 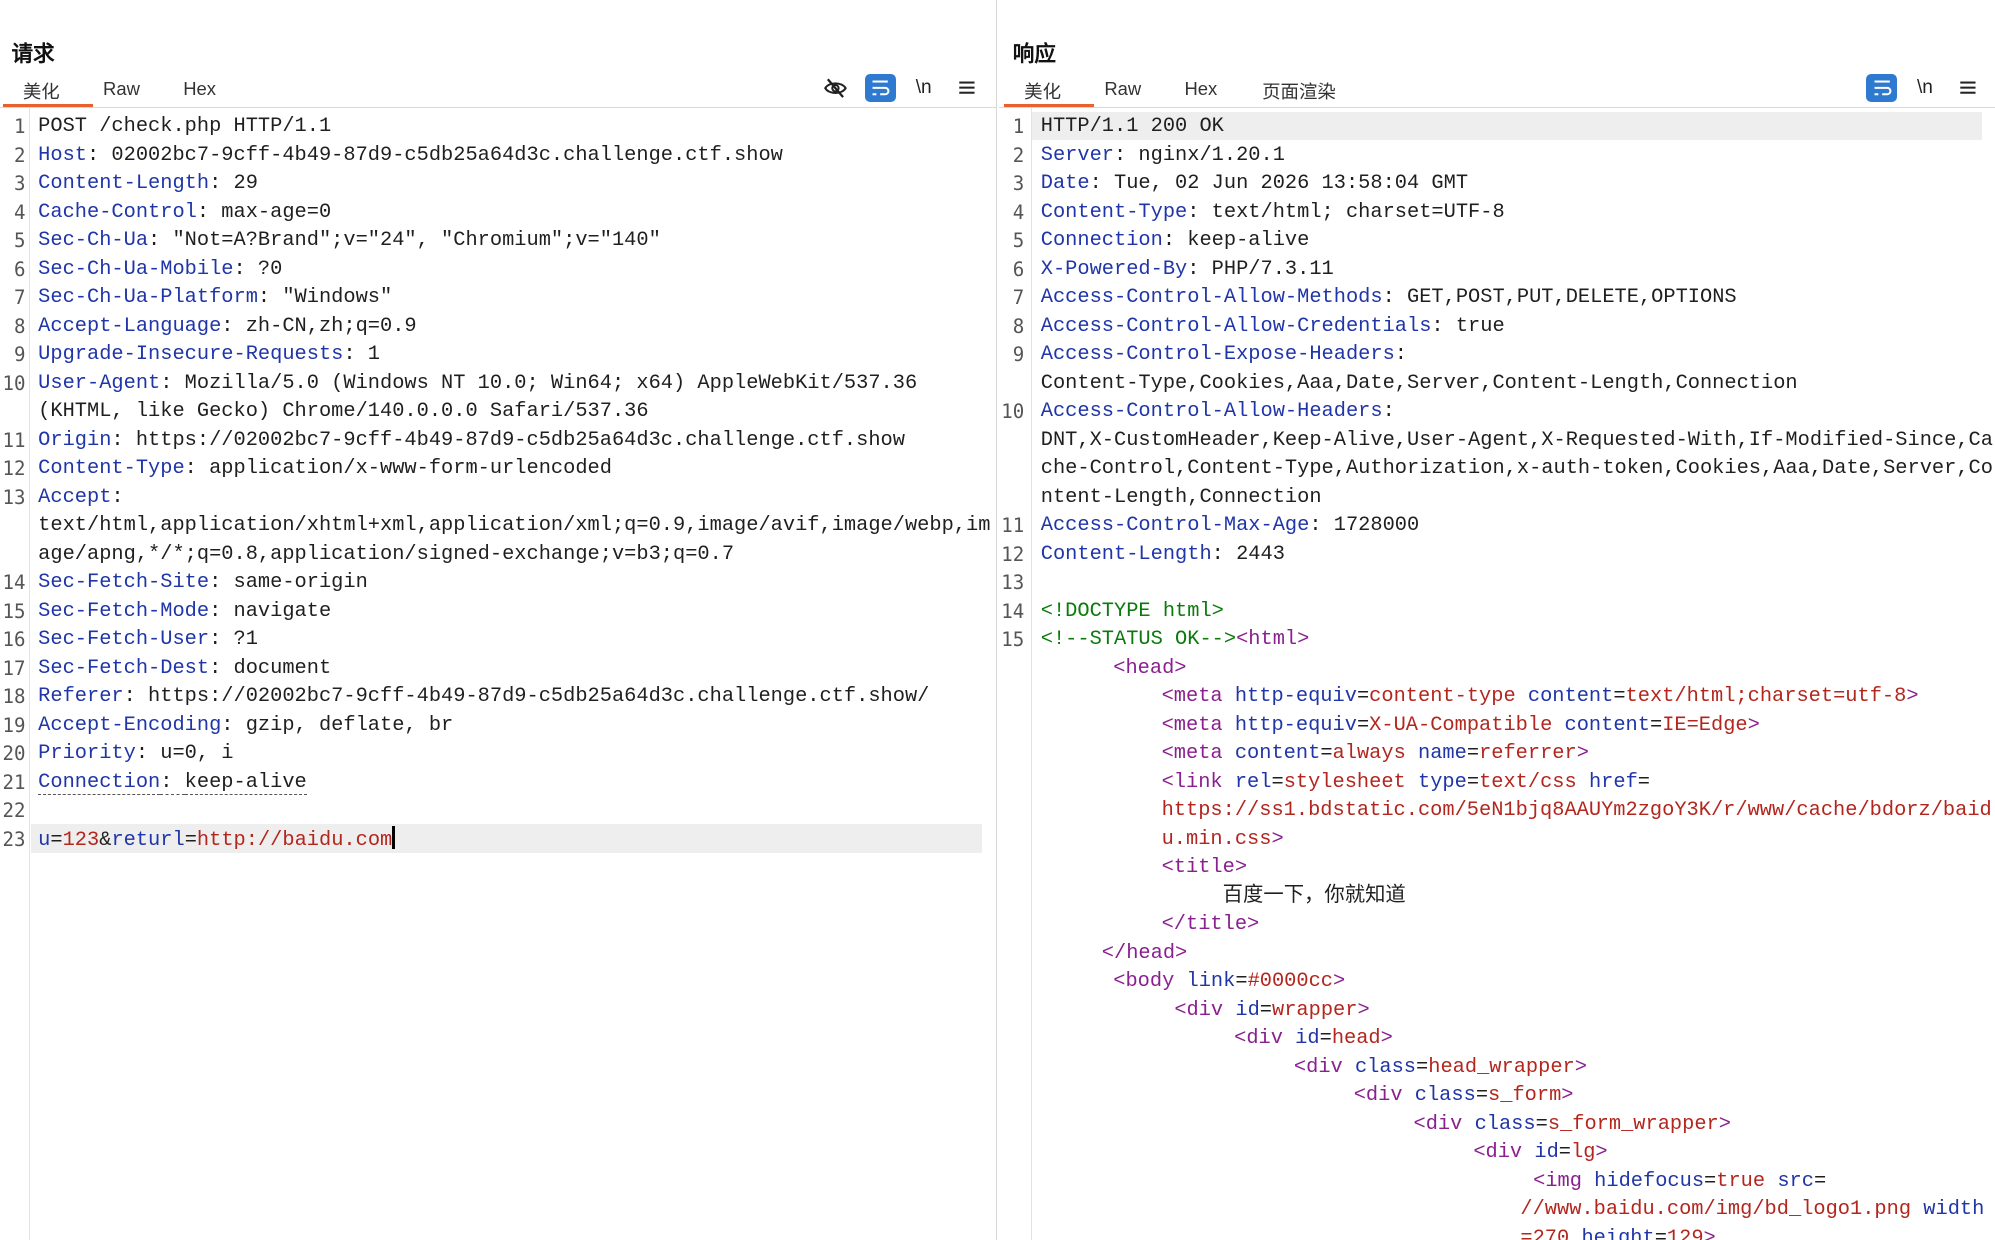 I want to click on header-value: POST /check.php HTTP/1.1, so click(x=185, y=127).